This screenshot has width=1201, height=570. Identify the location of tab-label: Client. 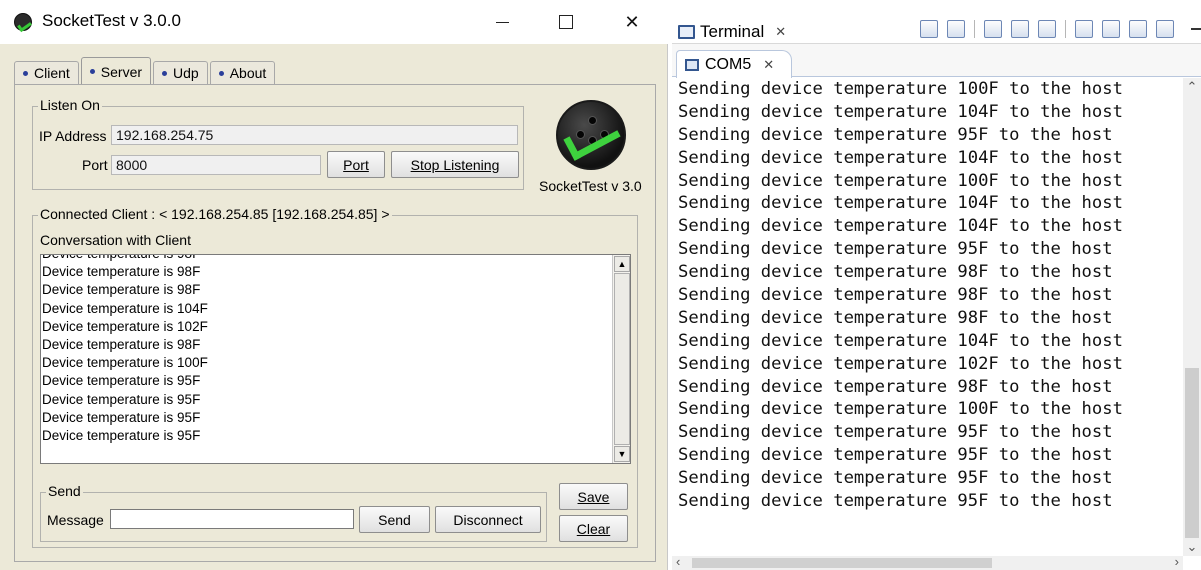
(52, 73).